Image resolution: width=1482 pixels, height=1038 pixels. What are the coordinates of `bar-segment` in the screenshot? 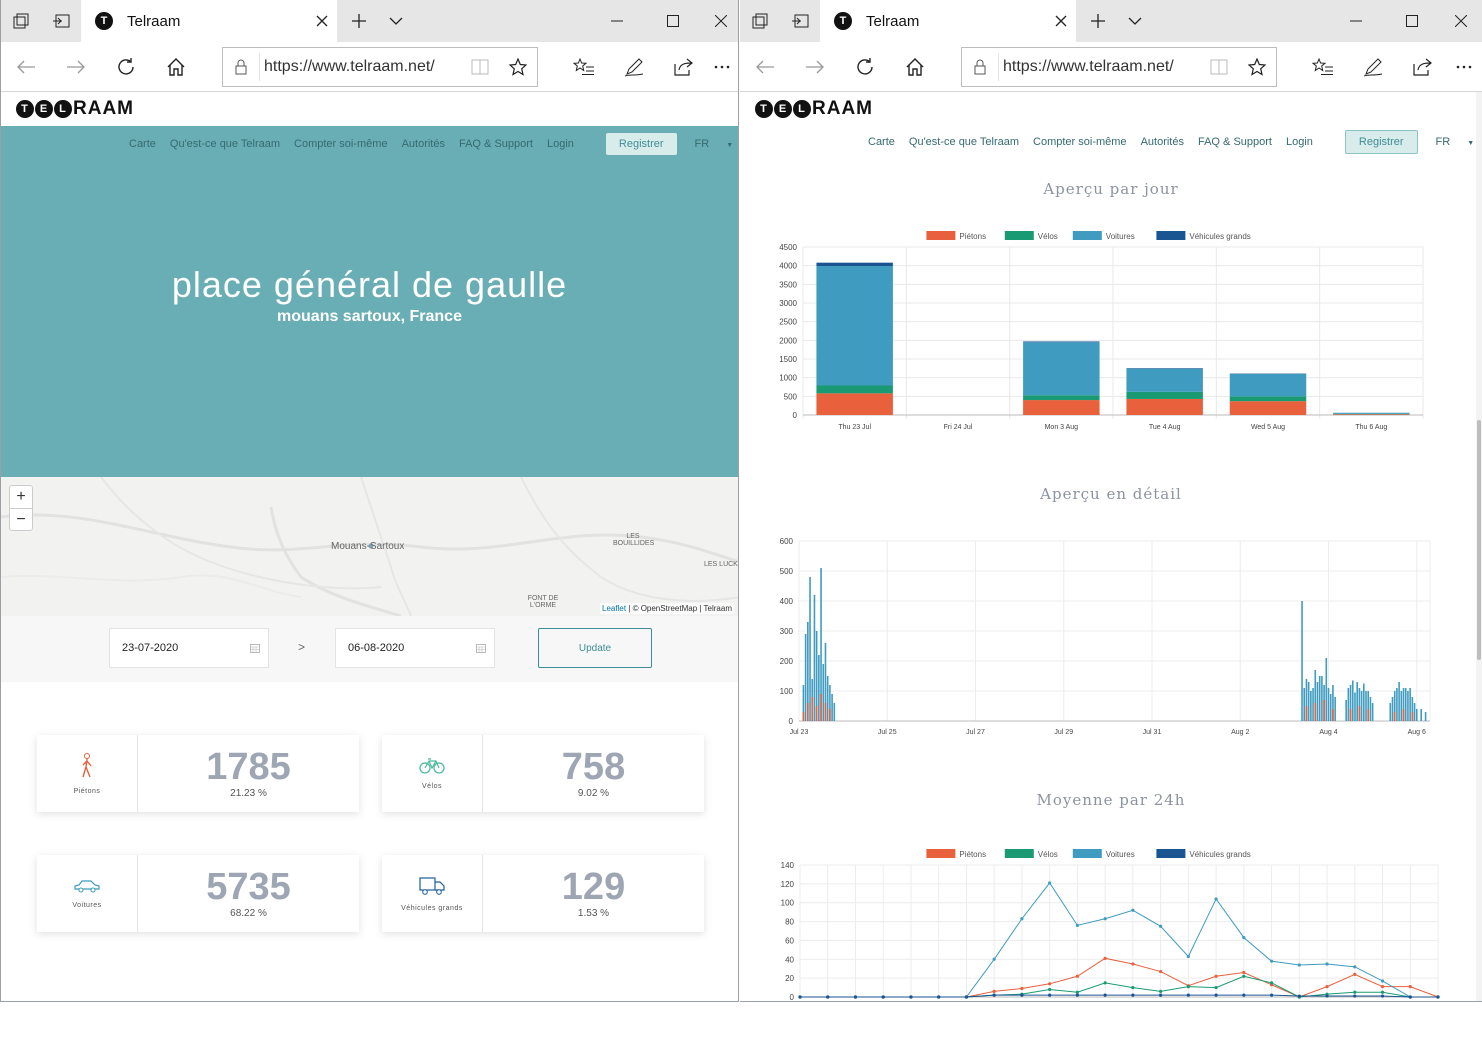 It's located at (1164, 395).